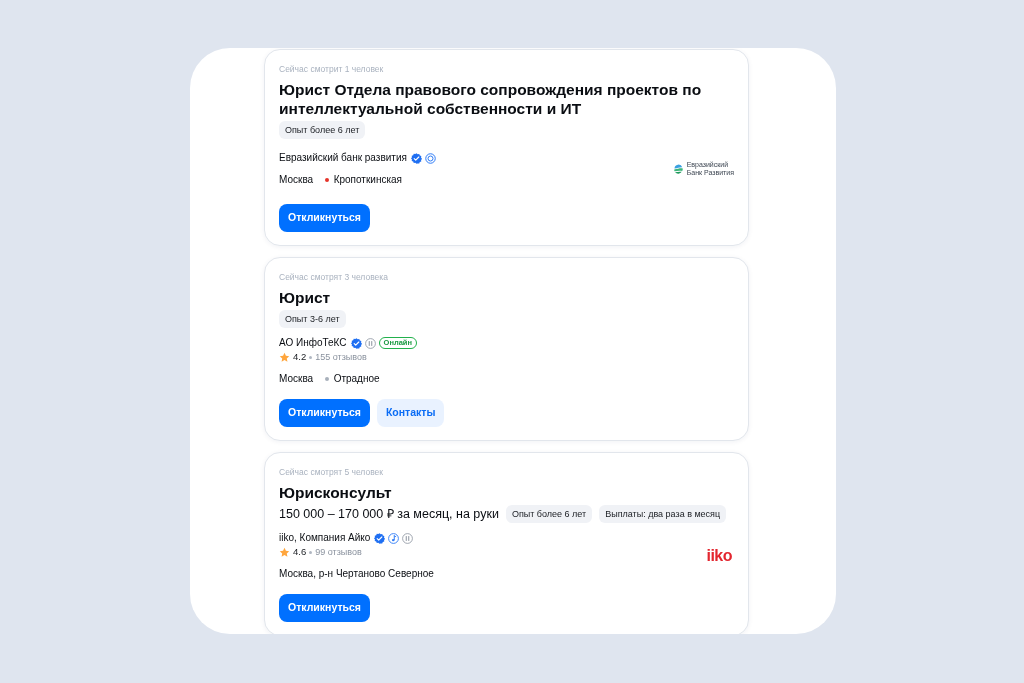 Image resolution: width=1024 pixels, height=683 pixels. I want to click on rating-score: 4.2, so click(300, 357).